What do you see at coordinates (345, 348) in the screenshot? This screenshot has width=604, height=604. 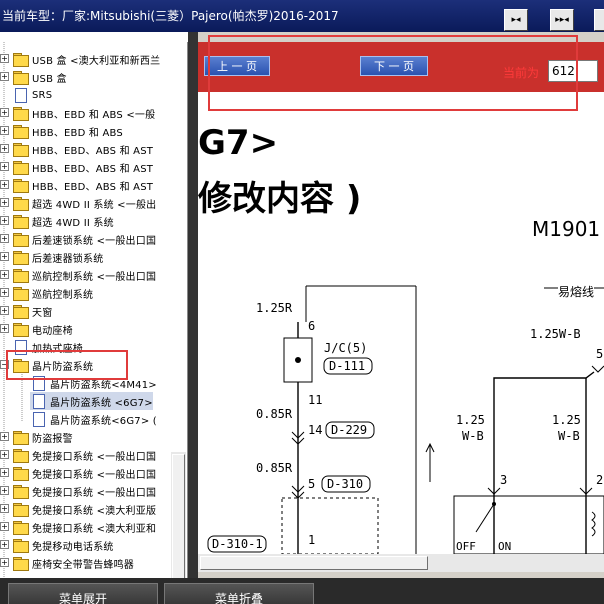 I see `svg-text: J/C(5)` at bounding box center [345, 348].